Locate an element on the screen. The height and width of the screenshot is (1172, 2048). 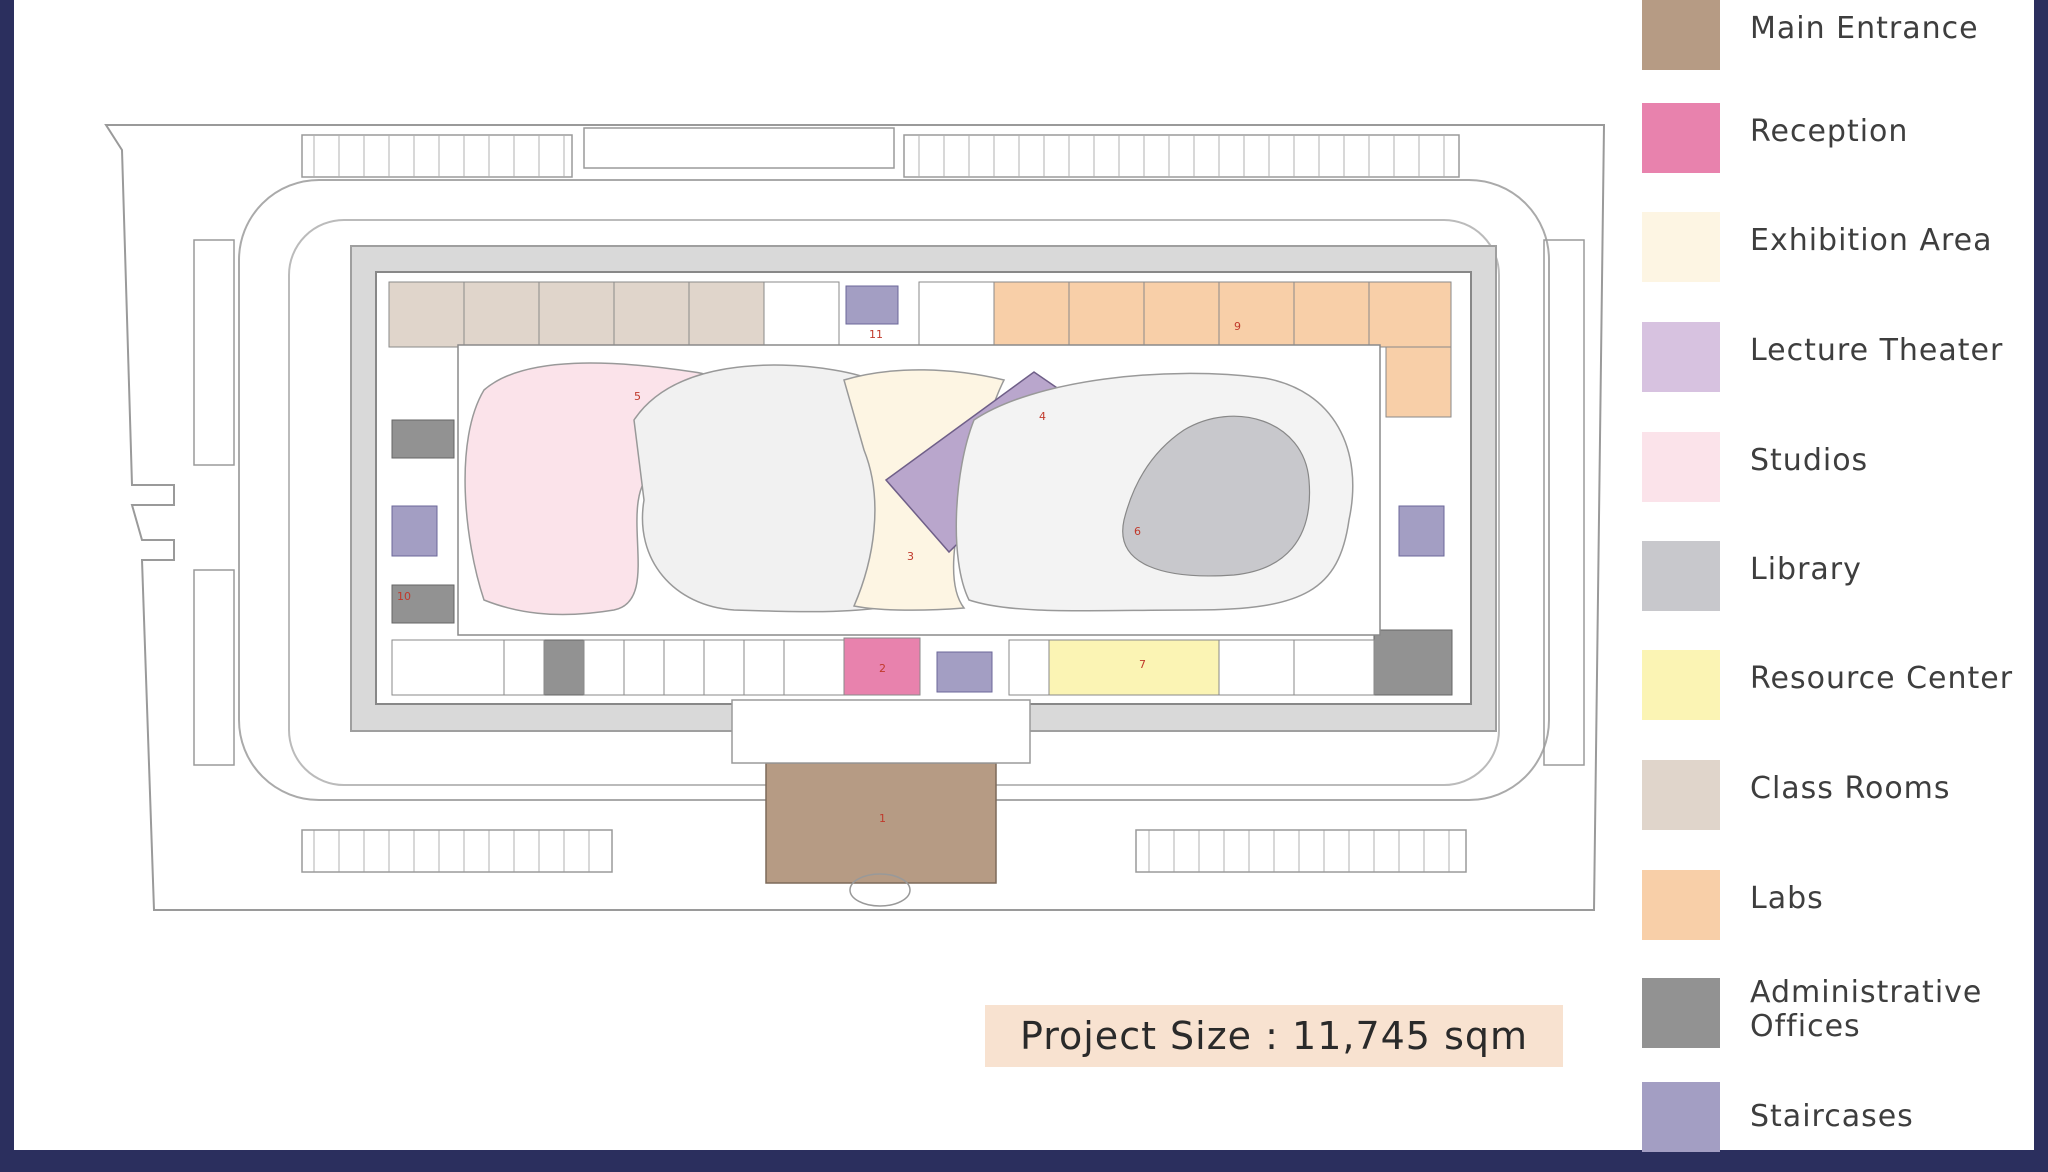
tag-theater: 4 is located at coordinates (1042, 416).